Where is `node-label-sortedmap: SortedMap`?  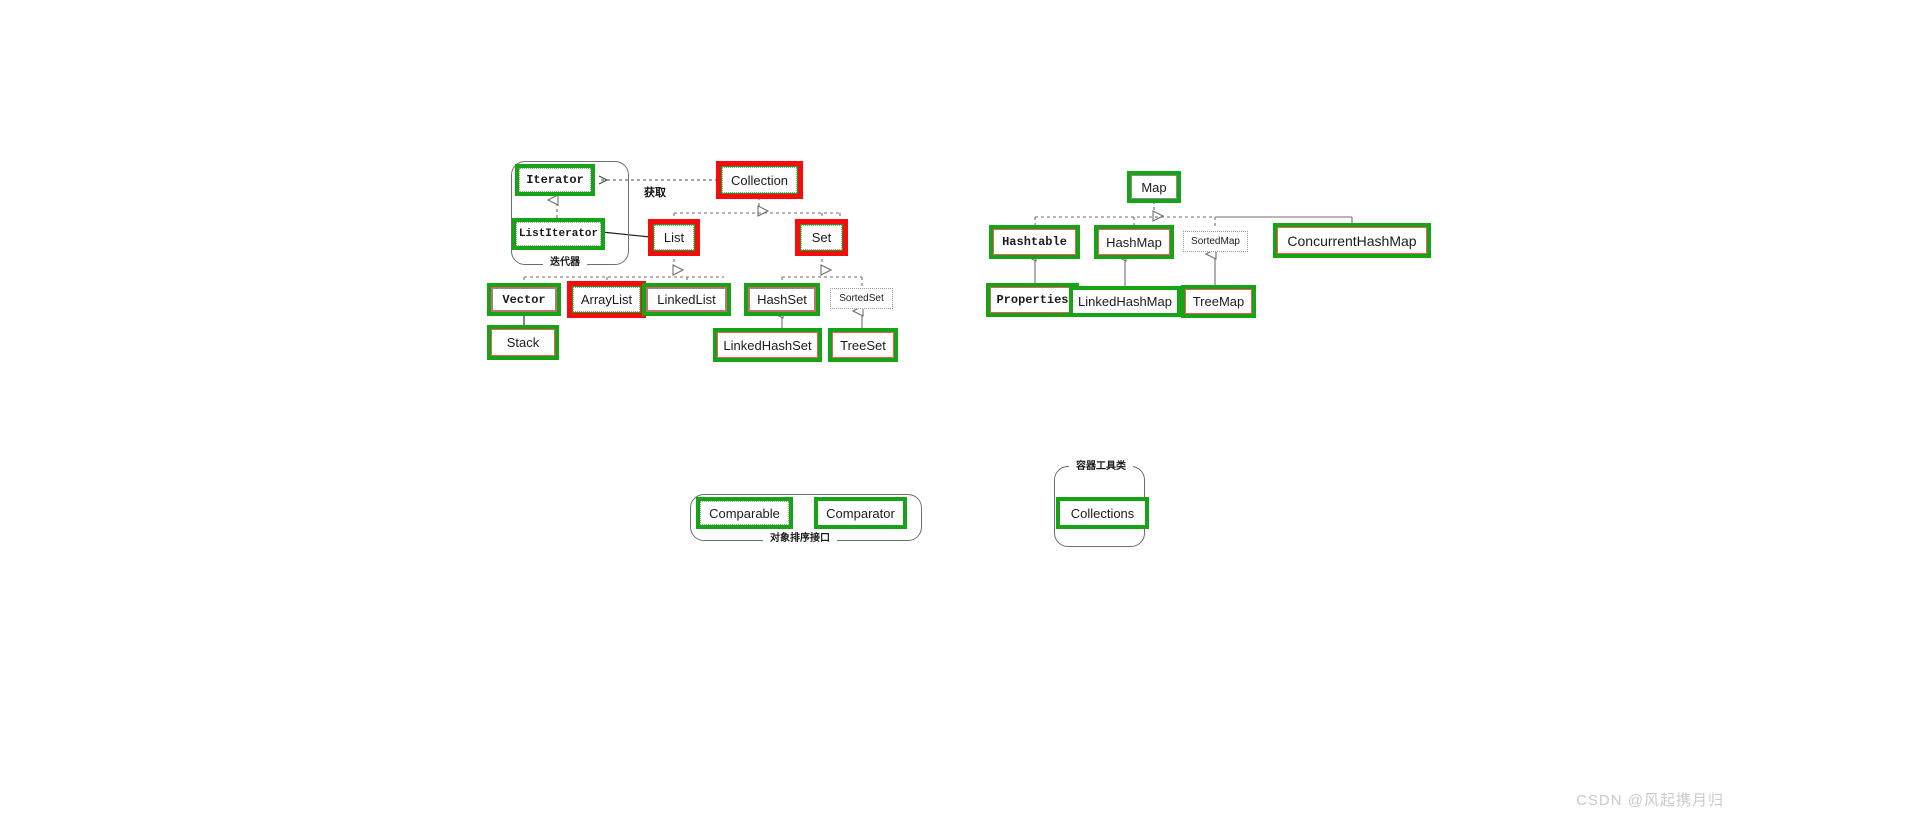
node-label-sortedmap: SortedMap is located at coordinates (1215, 241).